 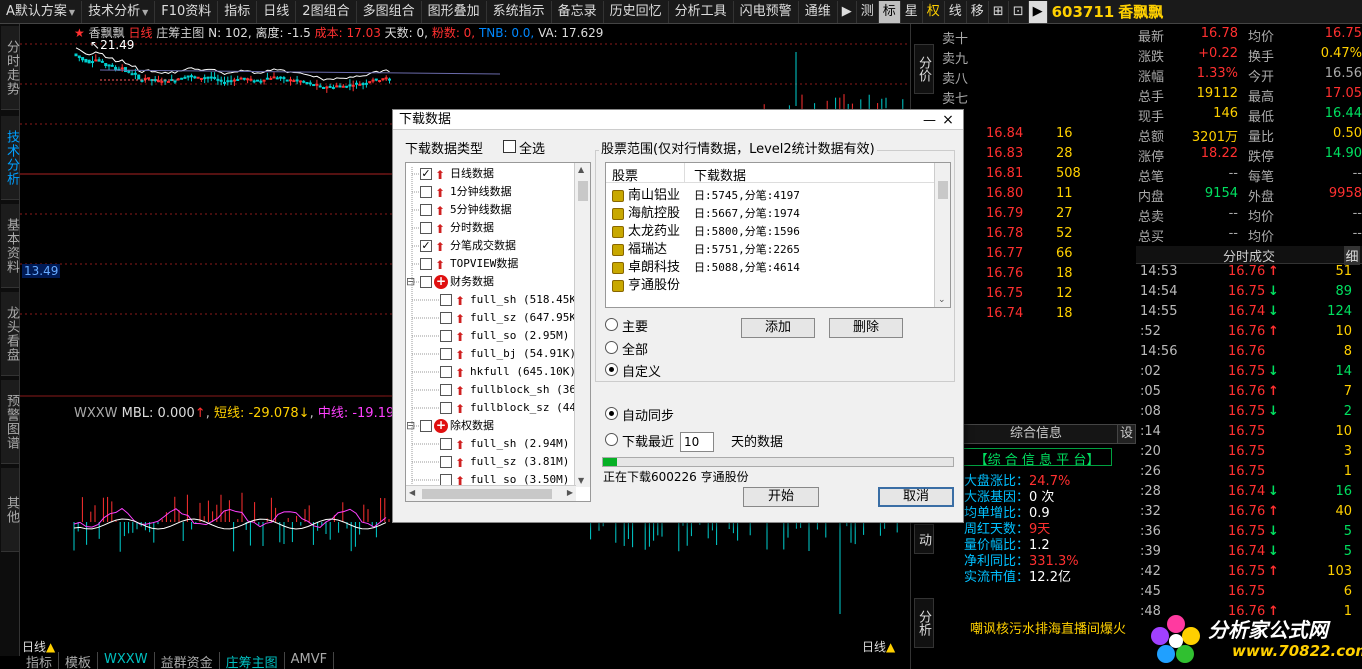 What do you see at coordinates (924, 623) in the screenshot?
I see `axis-tab-analysis: 分析` at bounding box center [924, 623].